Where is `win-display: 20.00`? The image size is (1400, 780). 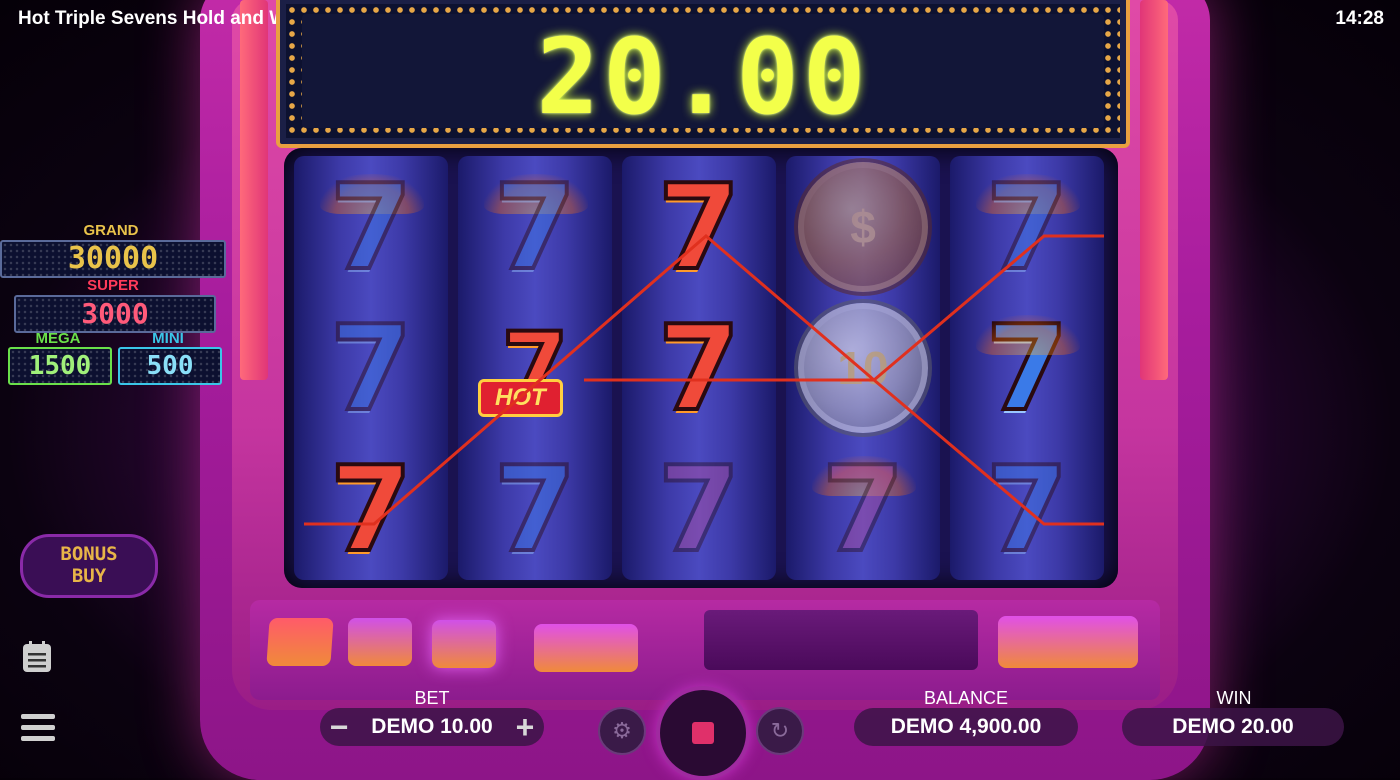
win-display: 20.00 is located at coordinates (703, 74).